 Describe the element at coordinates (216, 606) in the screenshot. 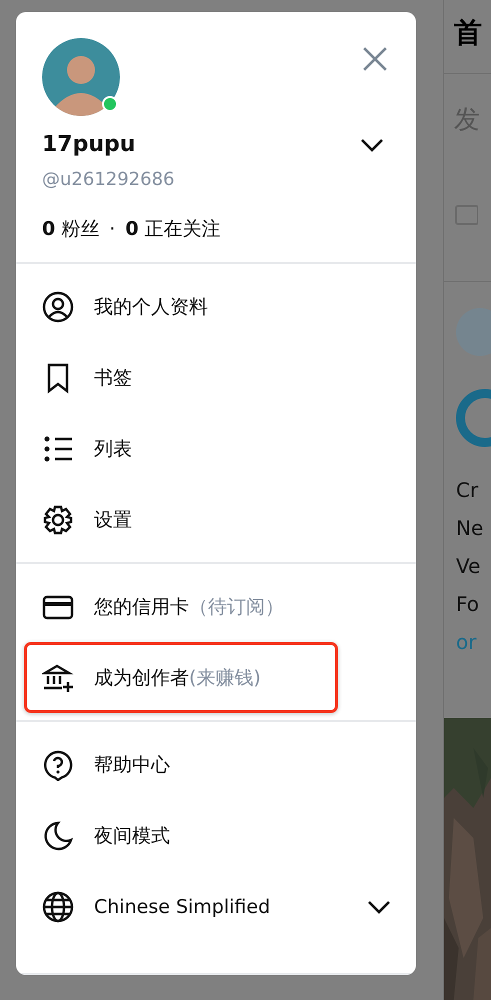

I see `menu-item: 您的信用卡（待订阅）` at that location.